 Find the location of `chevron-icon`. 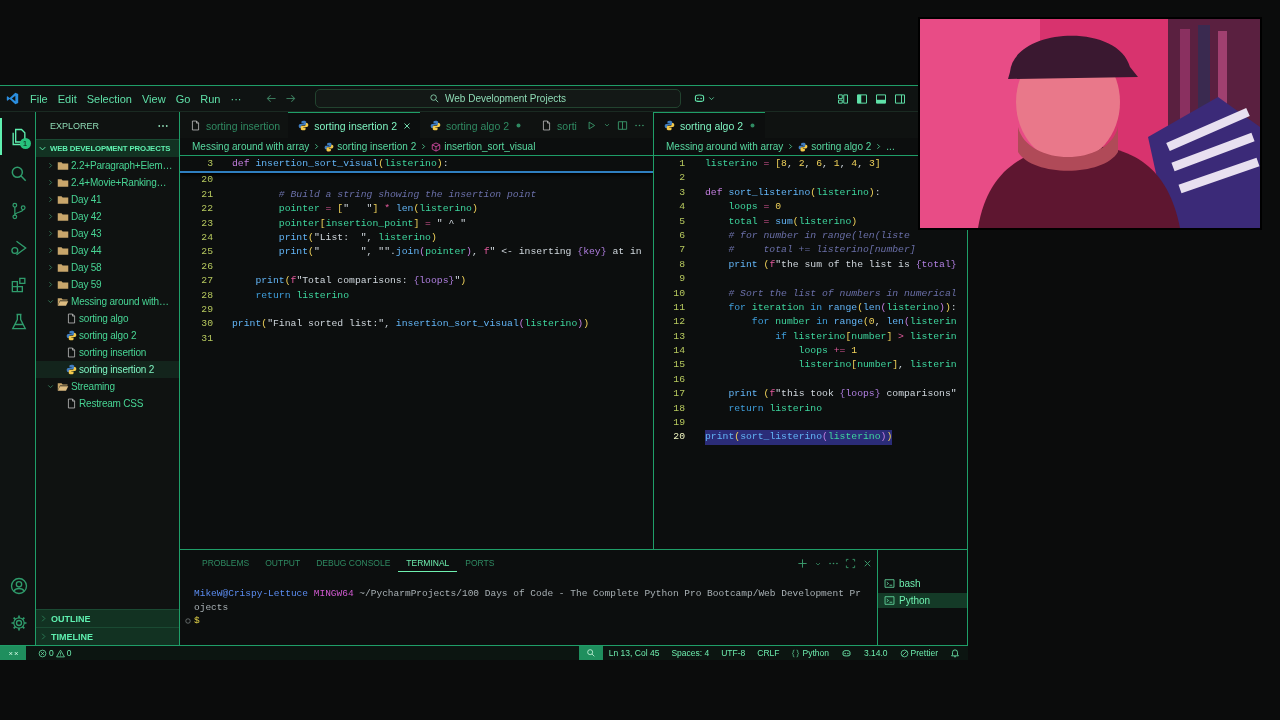

chevron-icon is located at coordinates (50, 386).